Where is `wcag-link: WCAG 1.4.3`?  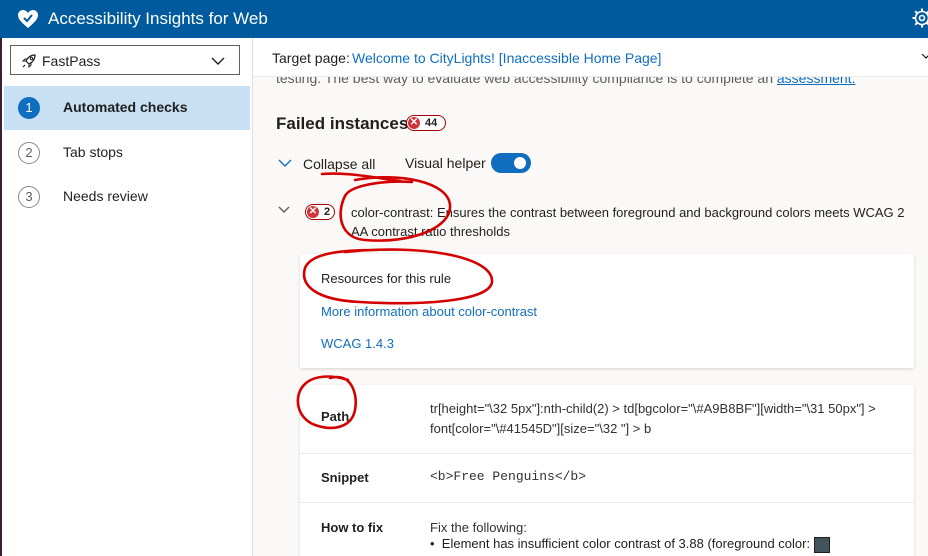
wcag-link: WCAG 1.4.3 is located at coordinates (357, 343).